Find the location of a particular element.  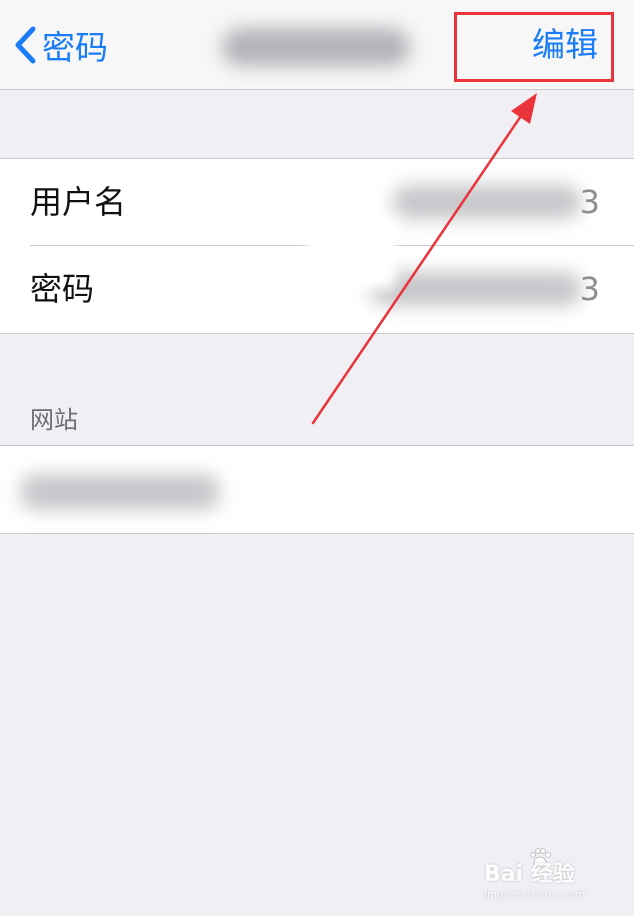

watermark-text: Bai 经验 is located at coordinates (529, 874).